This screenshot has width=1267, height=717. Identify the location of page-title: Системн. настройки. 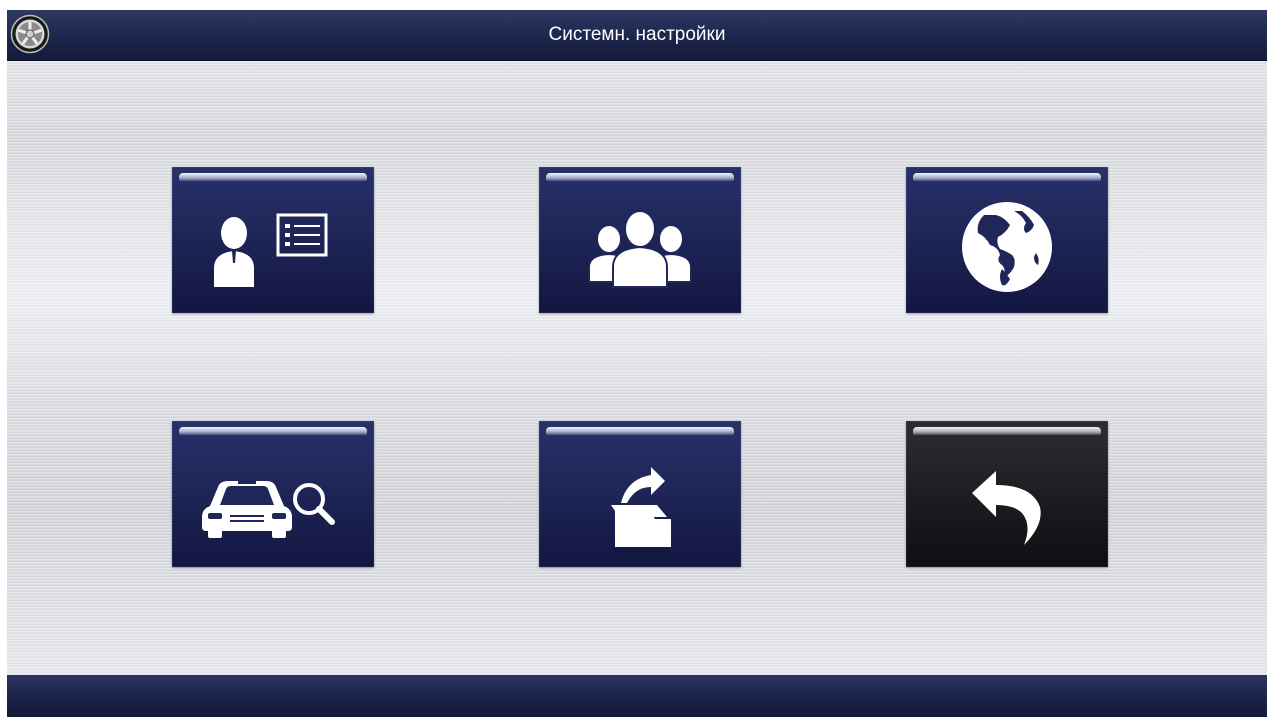
(637, 34).